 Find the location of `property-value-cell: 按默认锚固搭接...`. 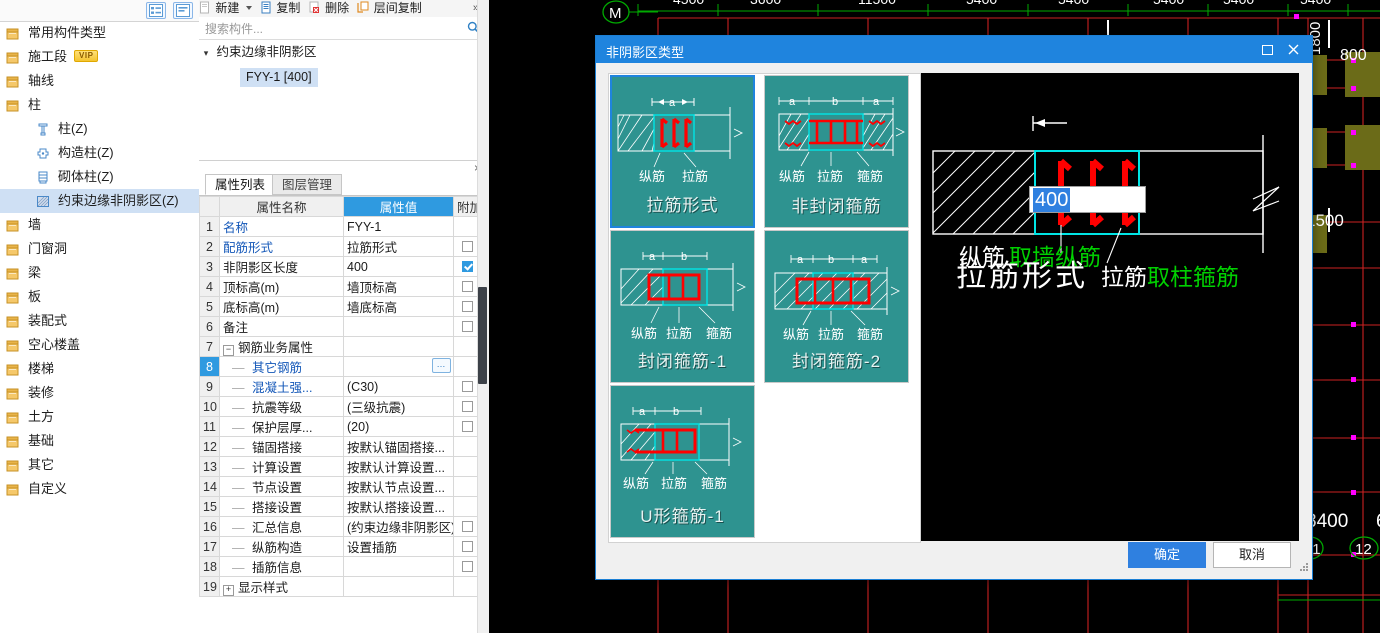

property-value-cell: 按默认锚固搭接... is located at coordinates (398, 446).